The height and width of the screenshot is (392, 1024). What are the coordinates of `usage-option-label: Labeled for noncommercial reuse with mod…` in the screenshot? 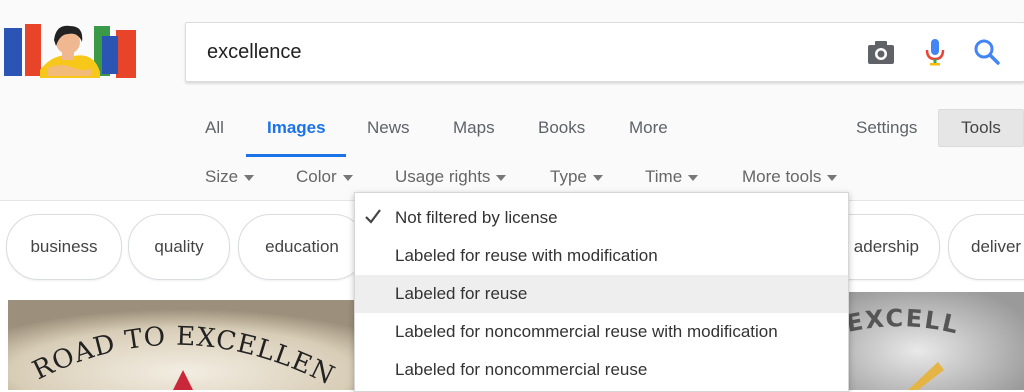 It's located at (586, 331).